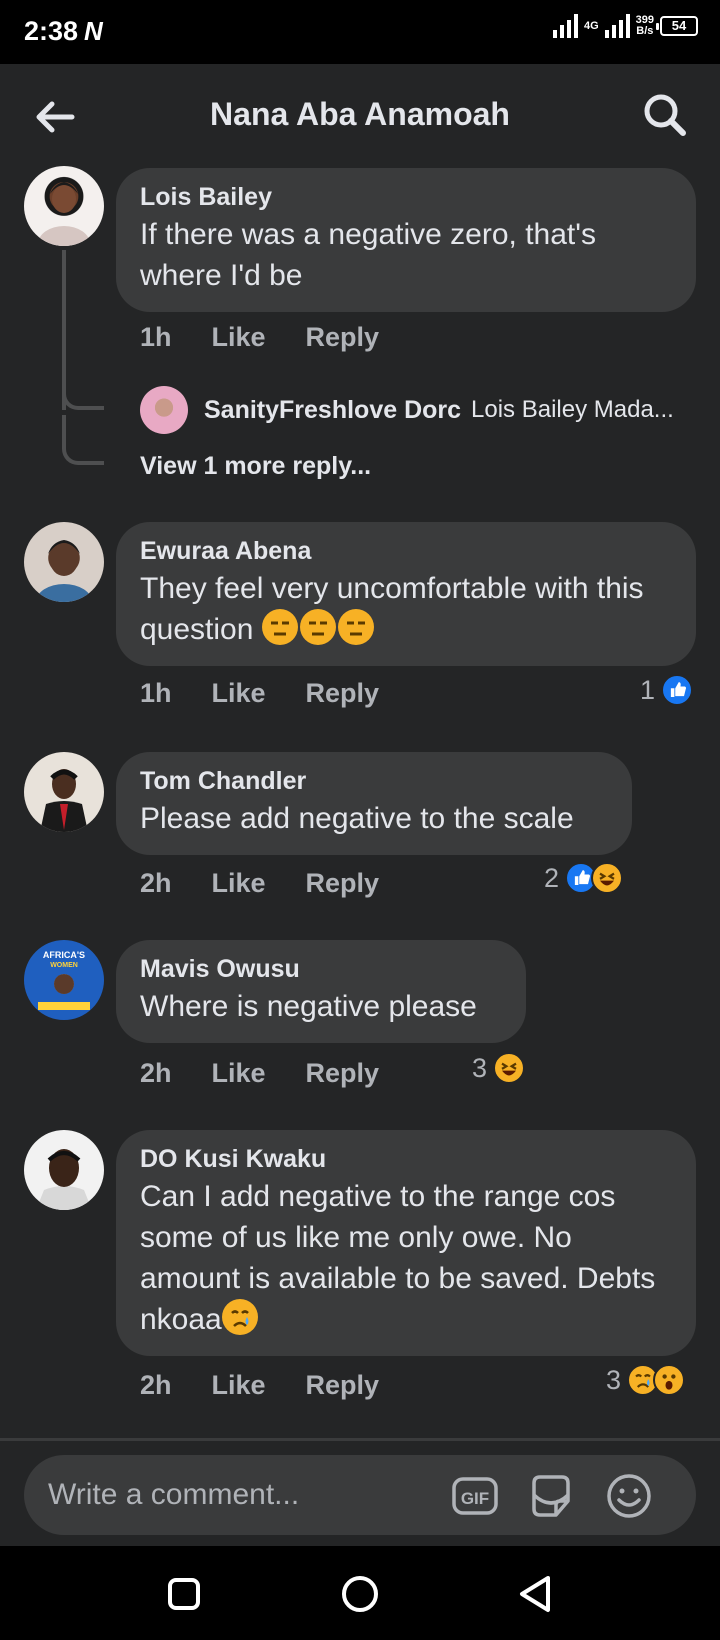 This screenshot has height=1640, width=720. I want to click on wow-reaction-icon, so click(669, 1380).